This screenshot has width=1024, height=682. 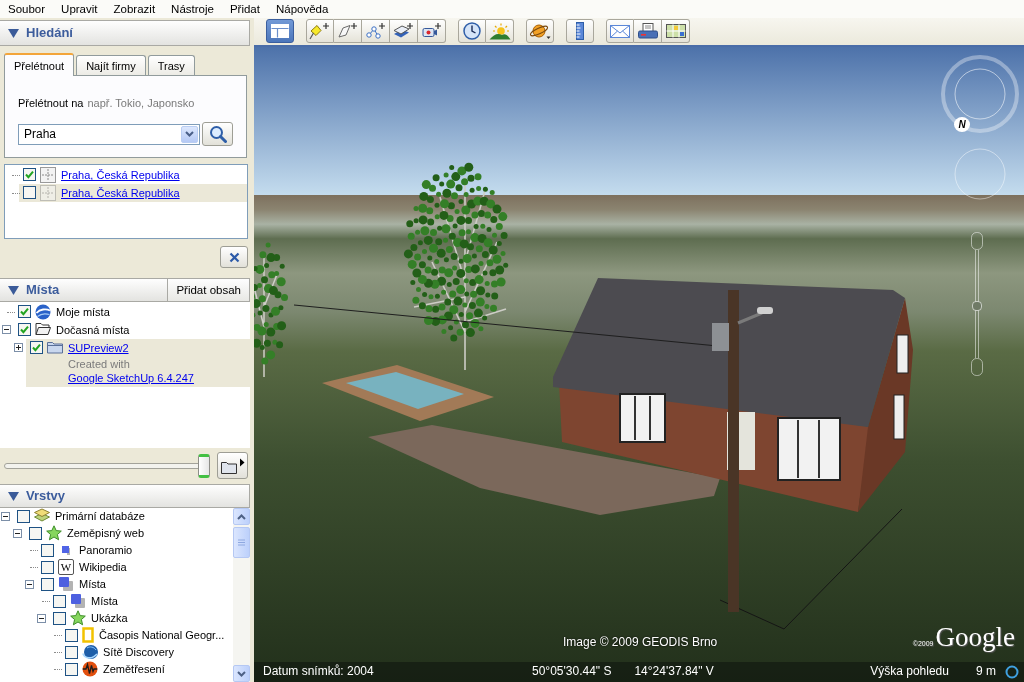 I want to click on folder-arrow-icon, so click(x=232, y=465).